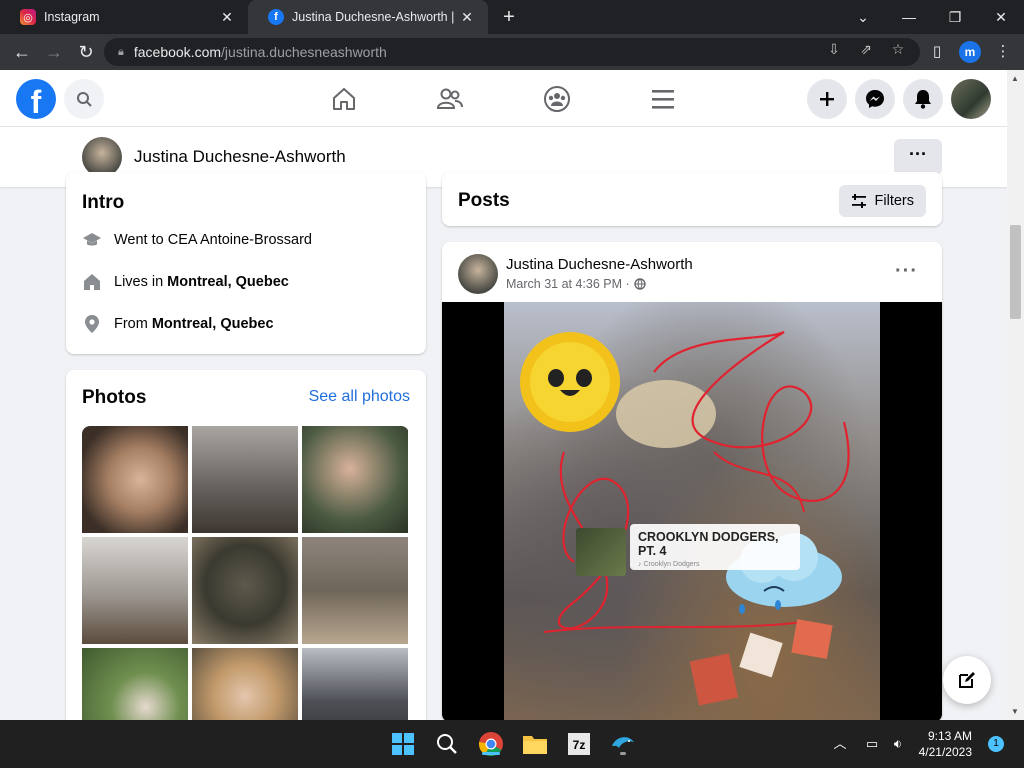  Describe the element at coordinates (403, 744) in the screenshot. I see `windows-start-icon` at that location.